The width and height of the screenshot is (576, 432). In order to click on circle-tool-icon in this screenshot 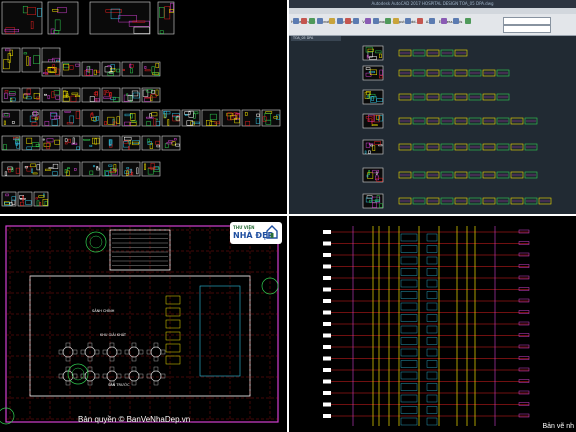, I will do `click(312, 21)`.